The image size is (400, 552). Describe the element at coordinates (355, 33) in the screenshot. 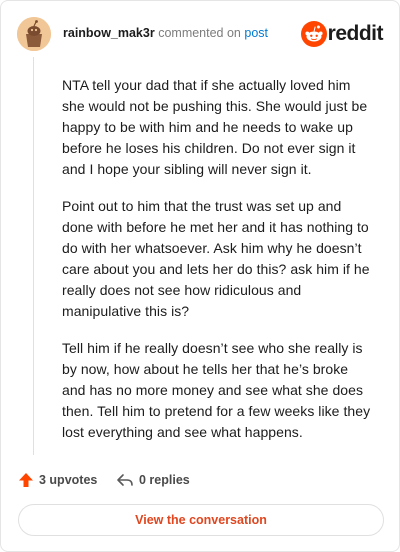

I see `reddit-wordmark: reddit` at that location.